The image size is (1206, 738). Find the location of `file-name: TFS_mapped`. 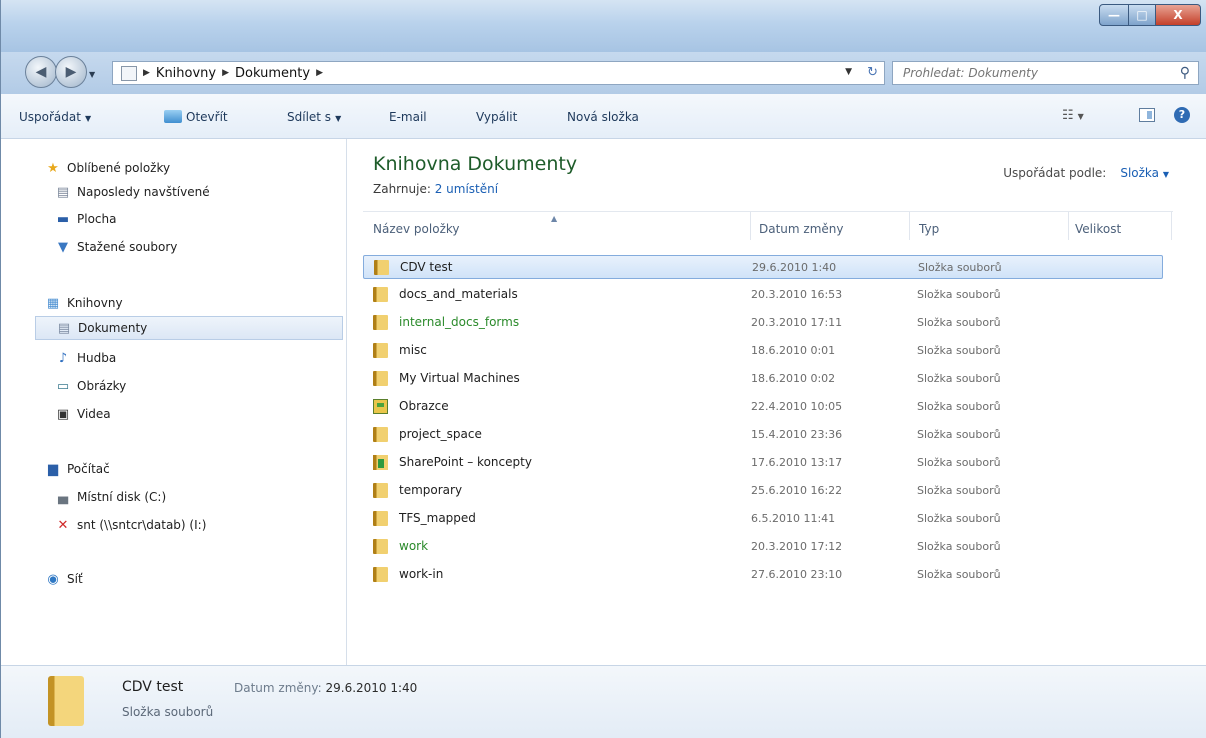

file-name: TFS_mapped is located at coordinates (437, 518).